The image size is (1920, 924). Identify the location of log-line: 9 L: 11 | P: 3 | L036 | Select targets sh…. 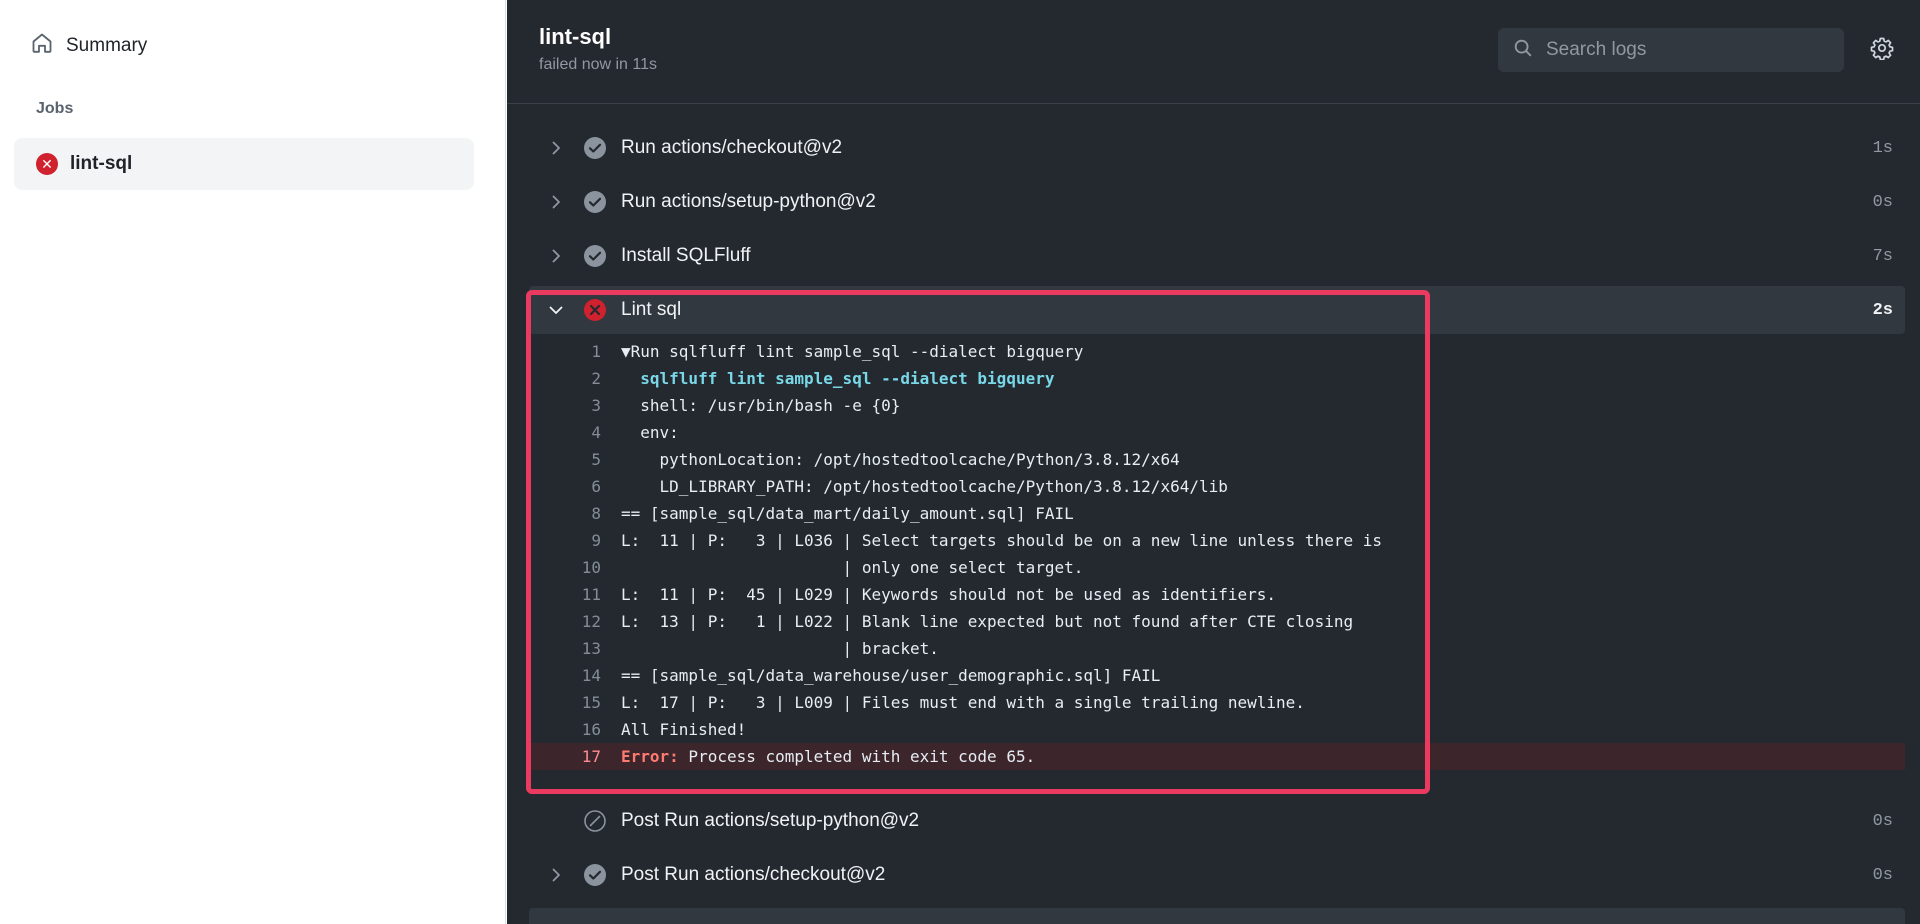
(1217, 540).